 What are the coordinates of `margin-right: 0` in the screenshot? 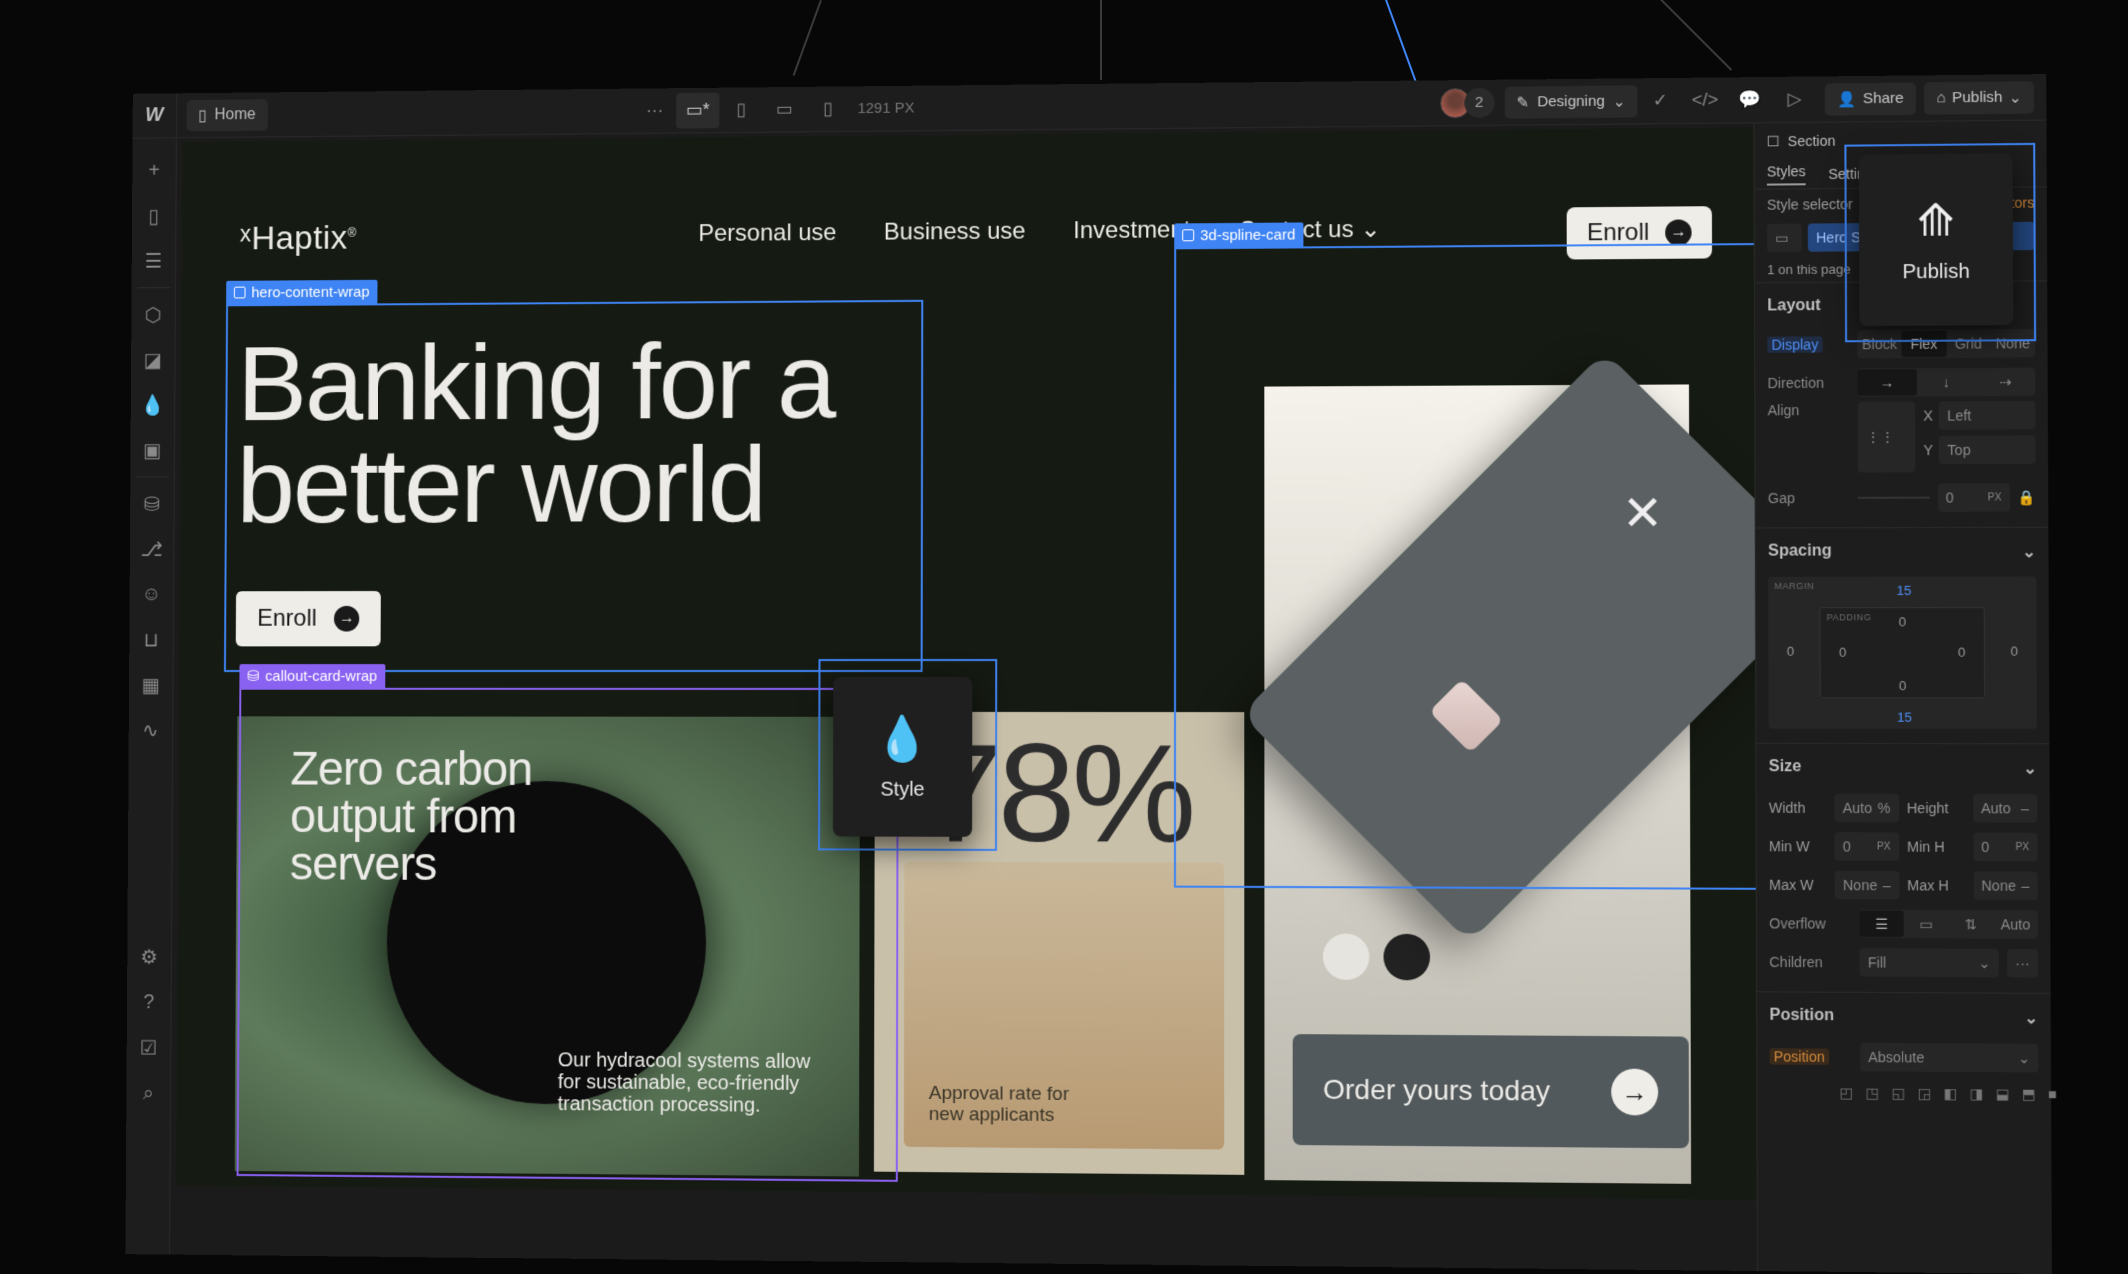 It's located at (2014, 651).